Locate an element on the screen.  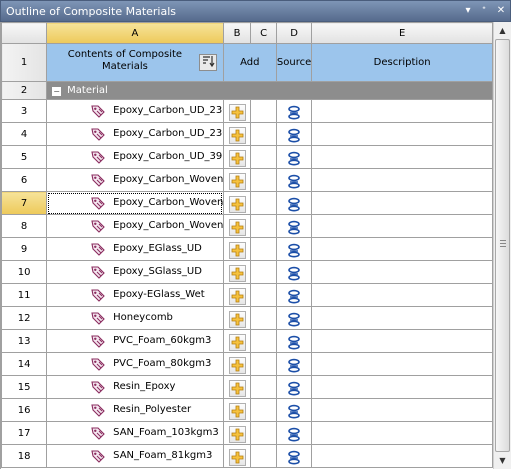
material-cell: SAN_Foam_103kgm3 is located at coordinates (135, 433).